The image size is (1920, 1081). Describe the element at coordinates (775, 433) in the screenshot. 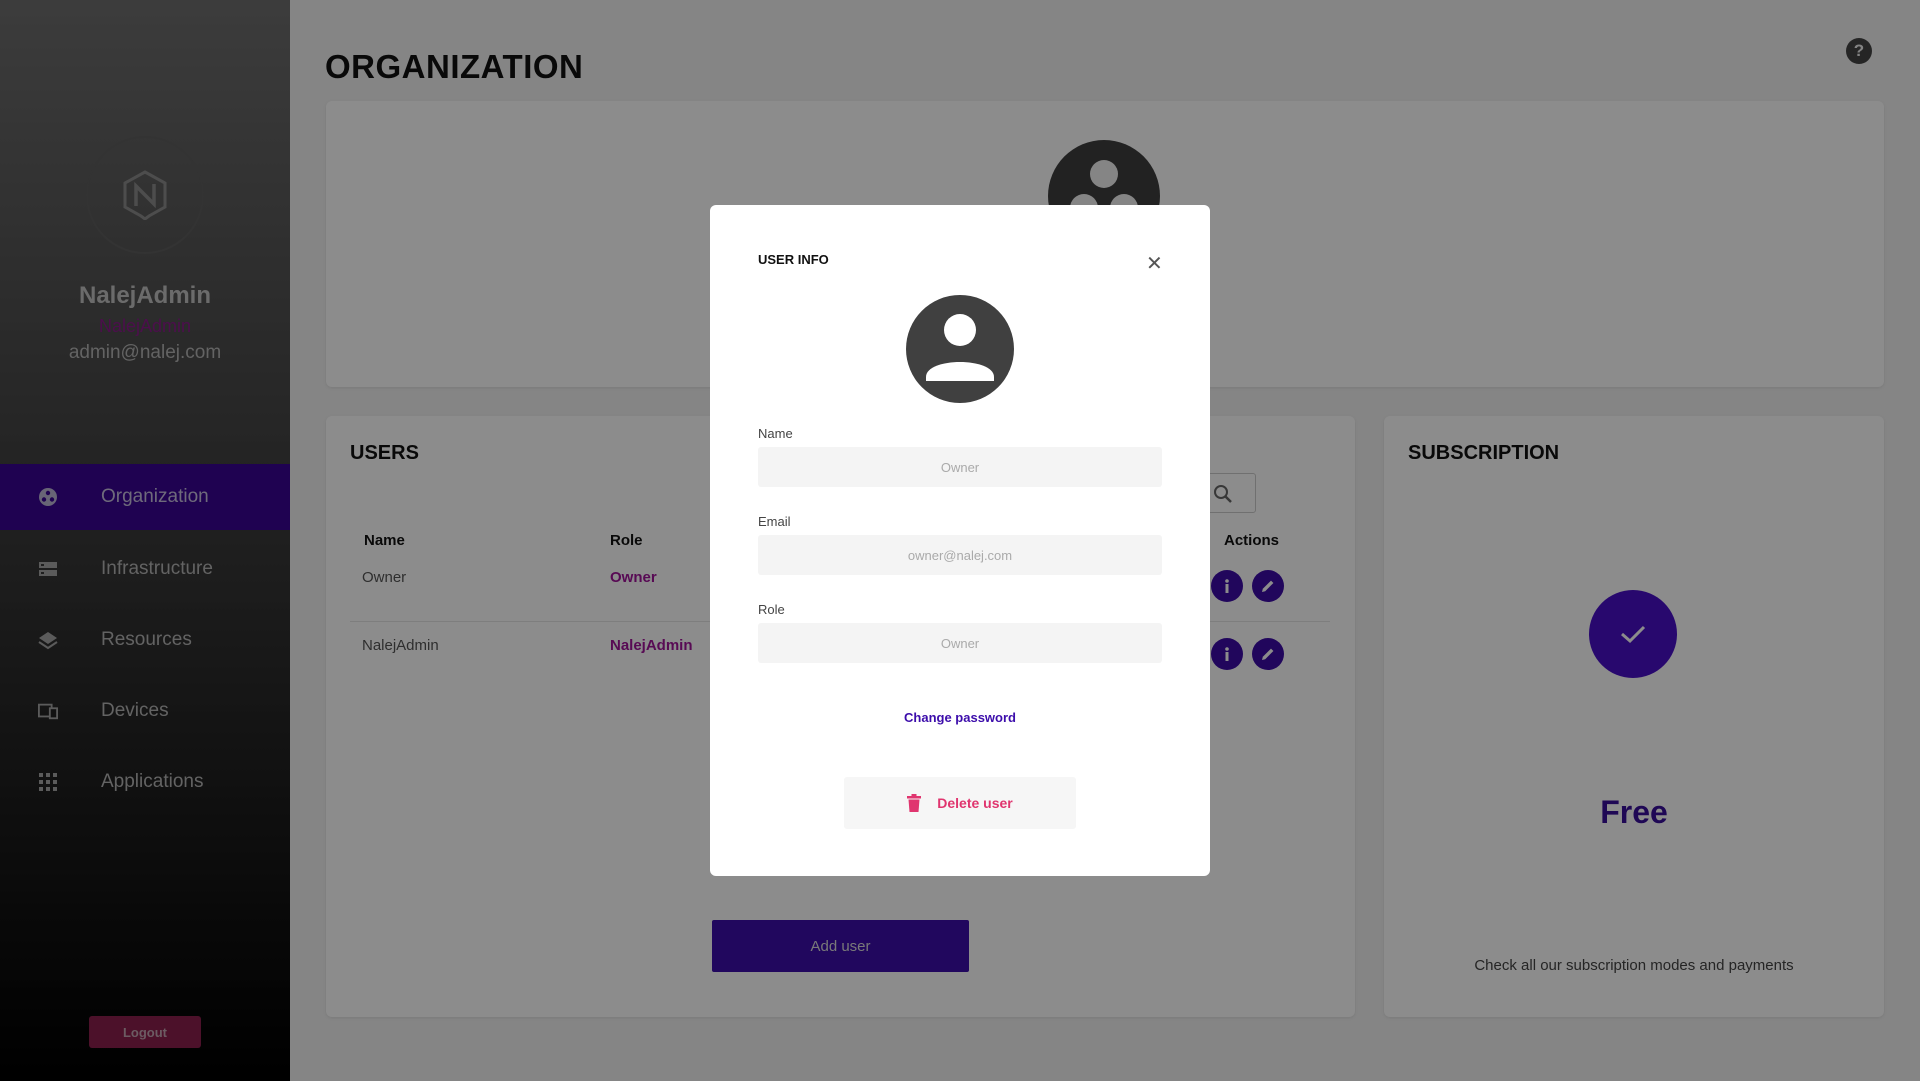

I see `name-label: Name` at that location.